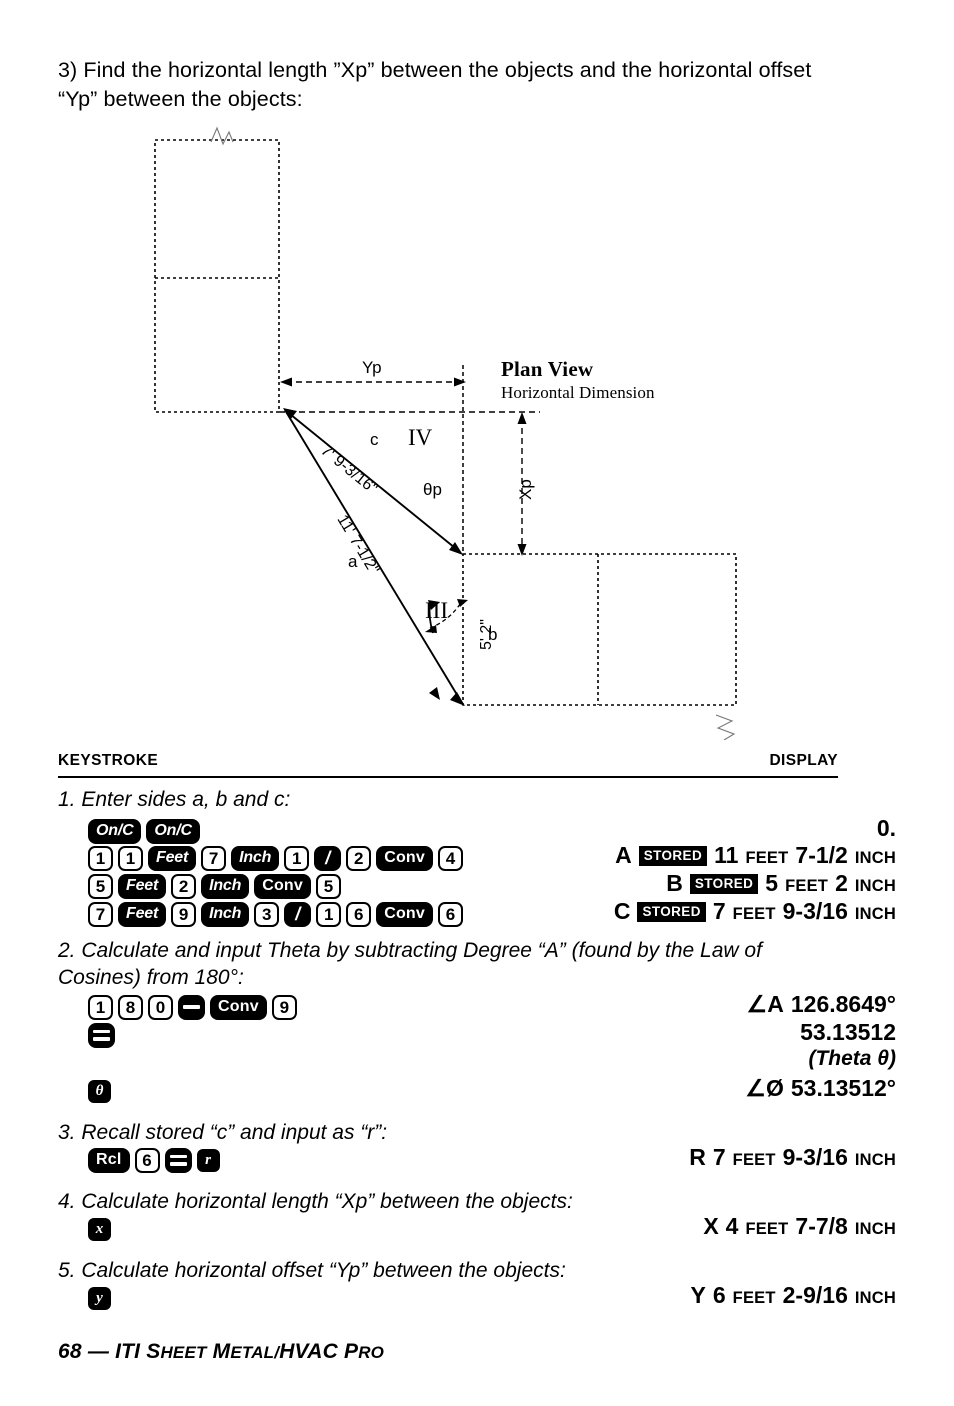  I want to click on footer-title-iti: ITI, so click(128, 1351).